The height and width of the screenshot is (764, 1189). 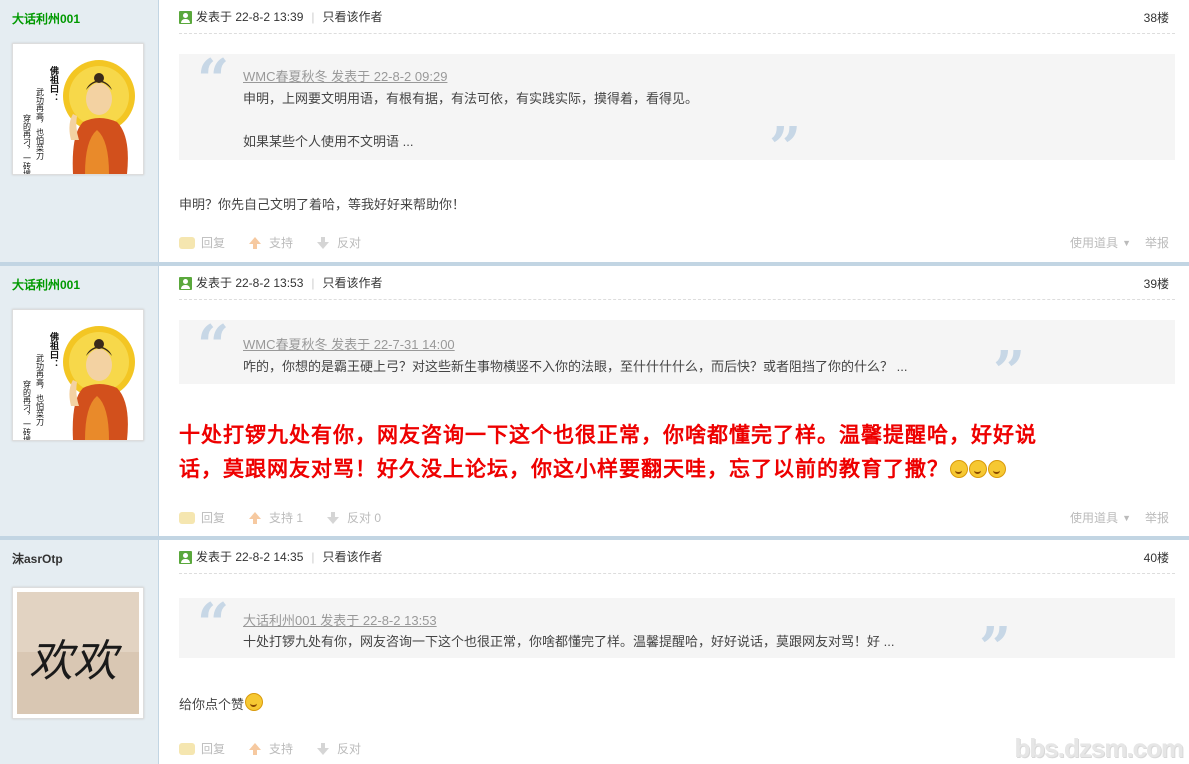 What do you see at coordinates (364, 518) in the screenshot?
I see `oppose-label: 反对 0` at bounding box center [364, 518].